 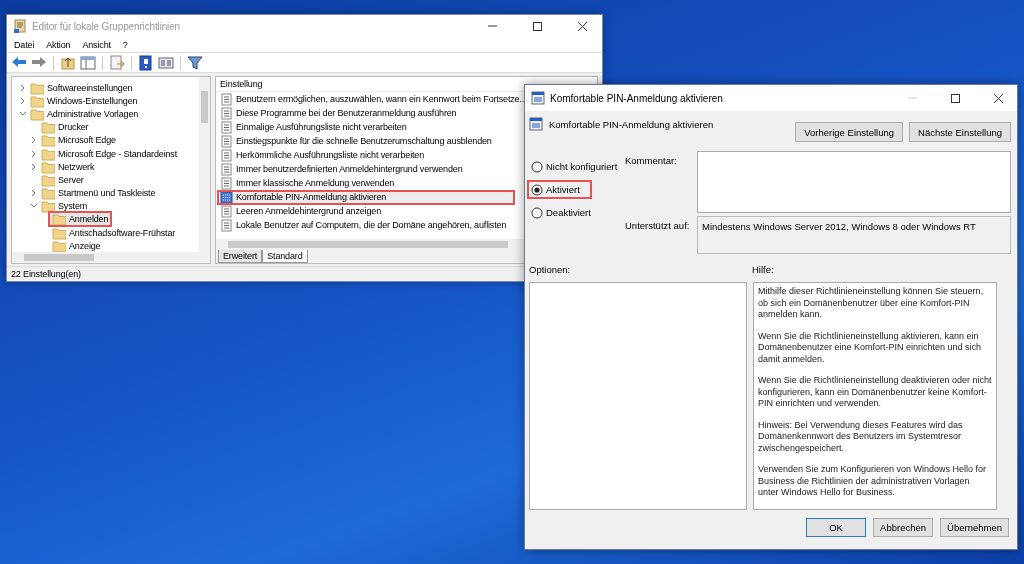 What do you see at coordinates (854, 235) in the screenshot?
I see `supported-field: Mindestens Windows Server 2012, Windows 8 oder Windows RT` at bounding box center [854, 235].